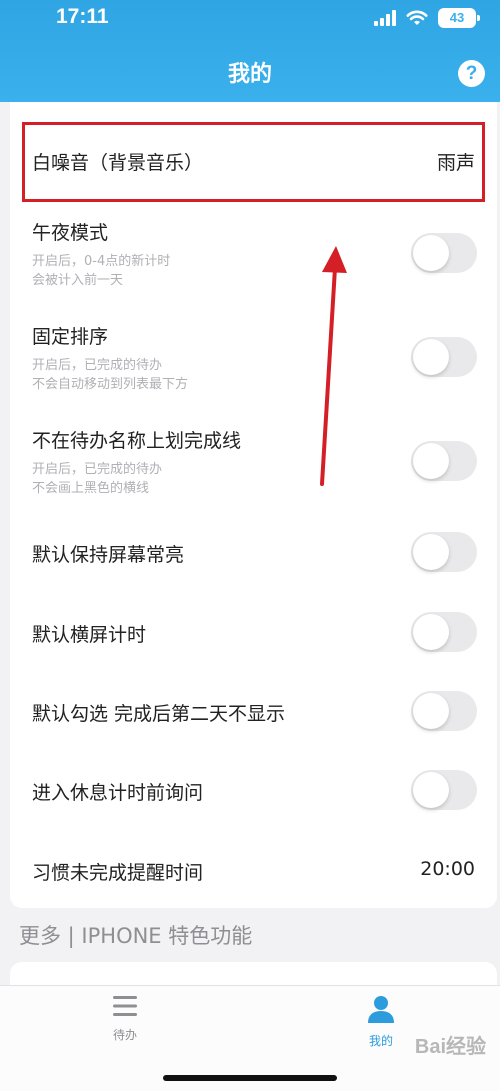 The image size is (500, 1091). What do you see at coordinates (125, 1006) in the screenshot?
I see `menu-icon` at bounding box center [125, 1006].